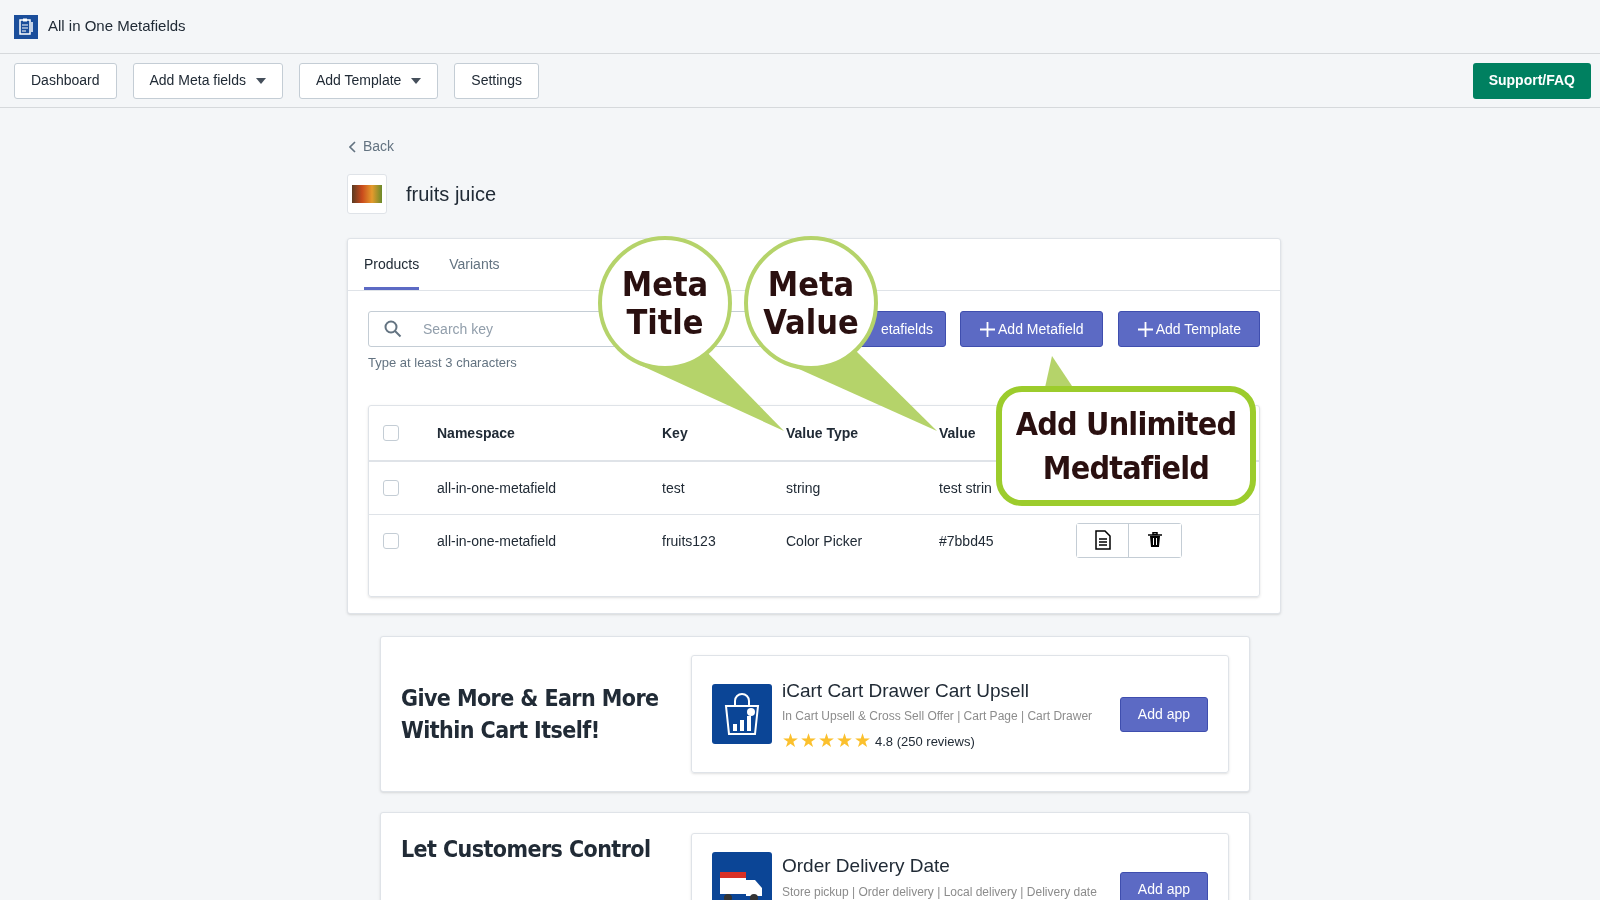  Describe the element at coordinates (803, 487) in the screenshot. I see `table-cell: string` at that location.